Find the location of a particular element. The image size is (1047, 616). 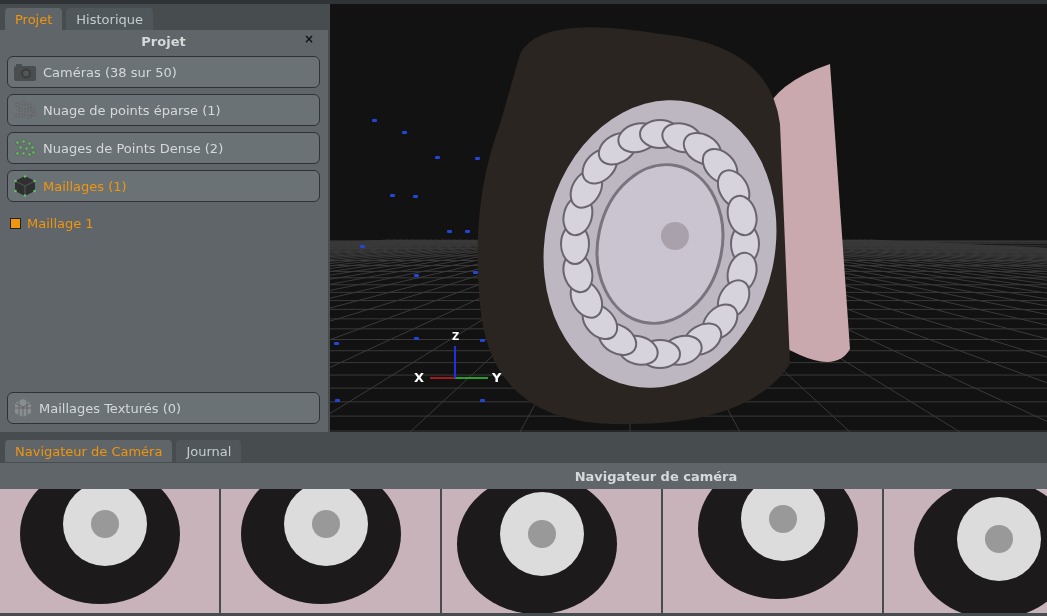

project-item-button: Nuage de points éparse (1) is located at coordinates (163, 110).